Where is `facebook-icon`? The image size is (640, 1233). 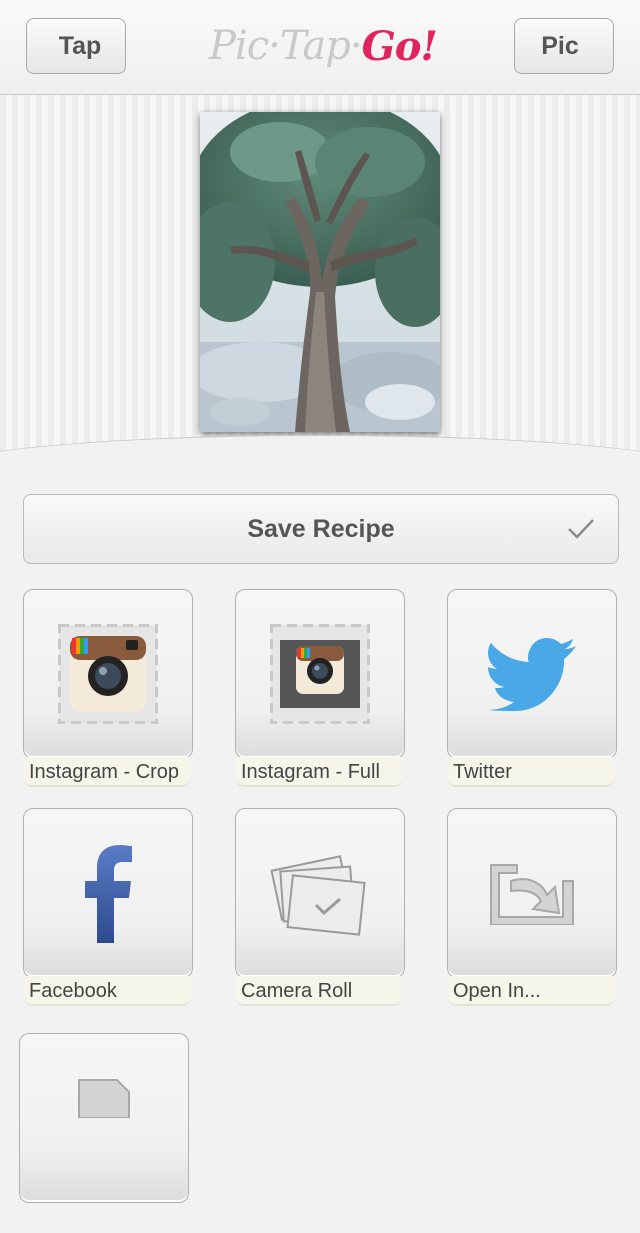
facebook-icon is located at coordinates (108, 894).